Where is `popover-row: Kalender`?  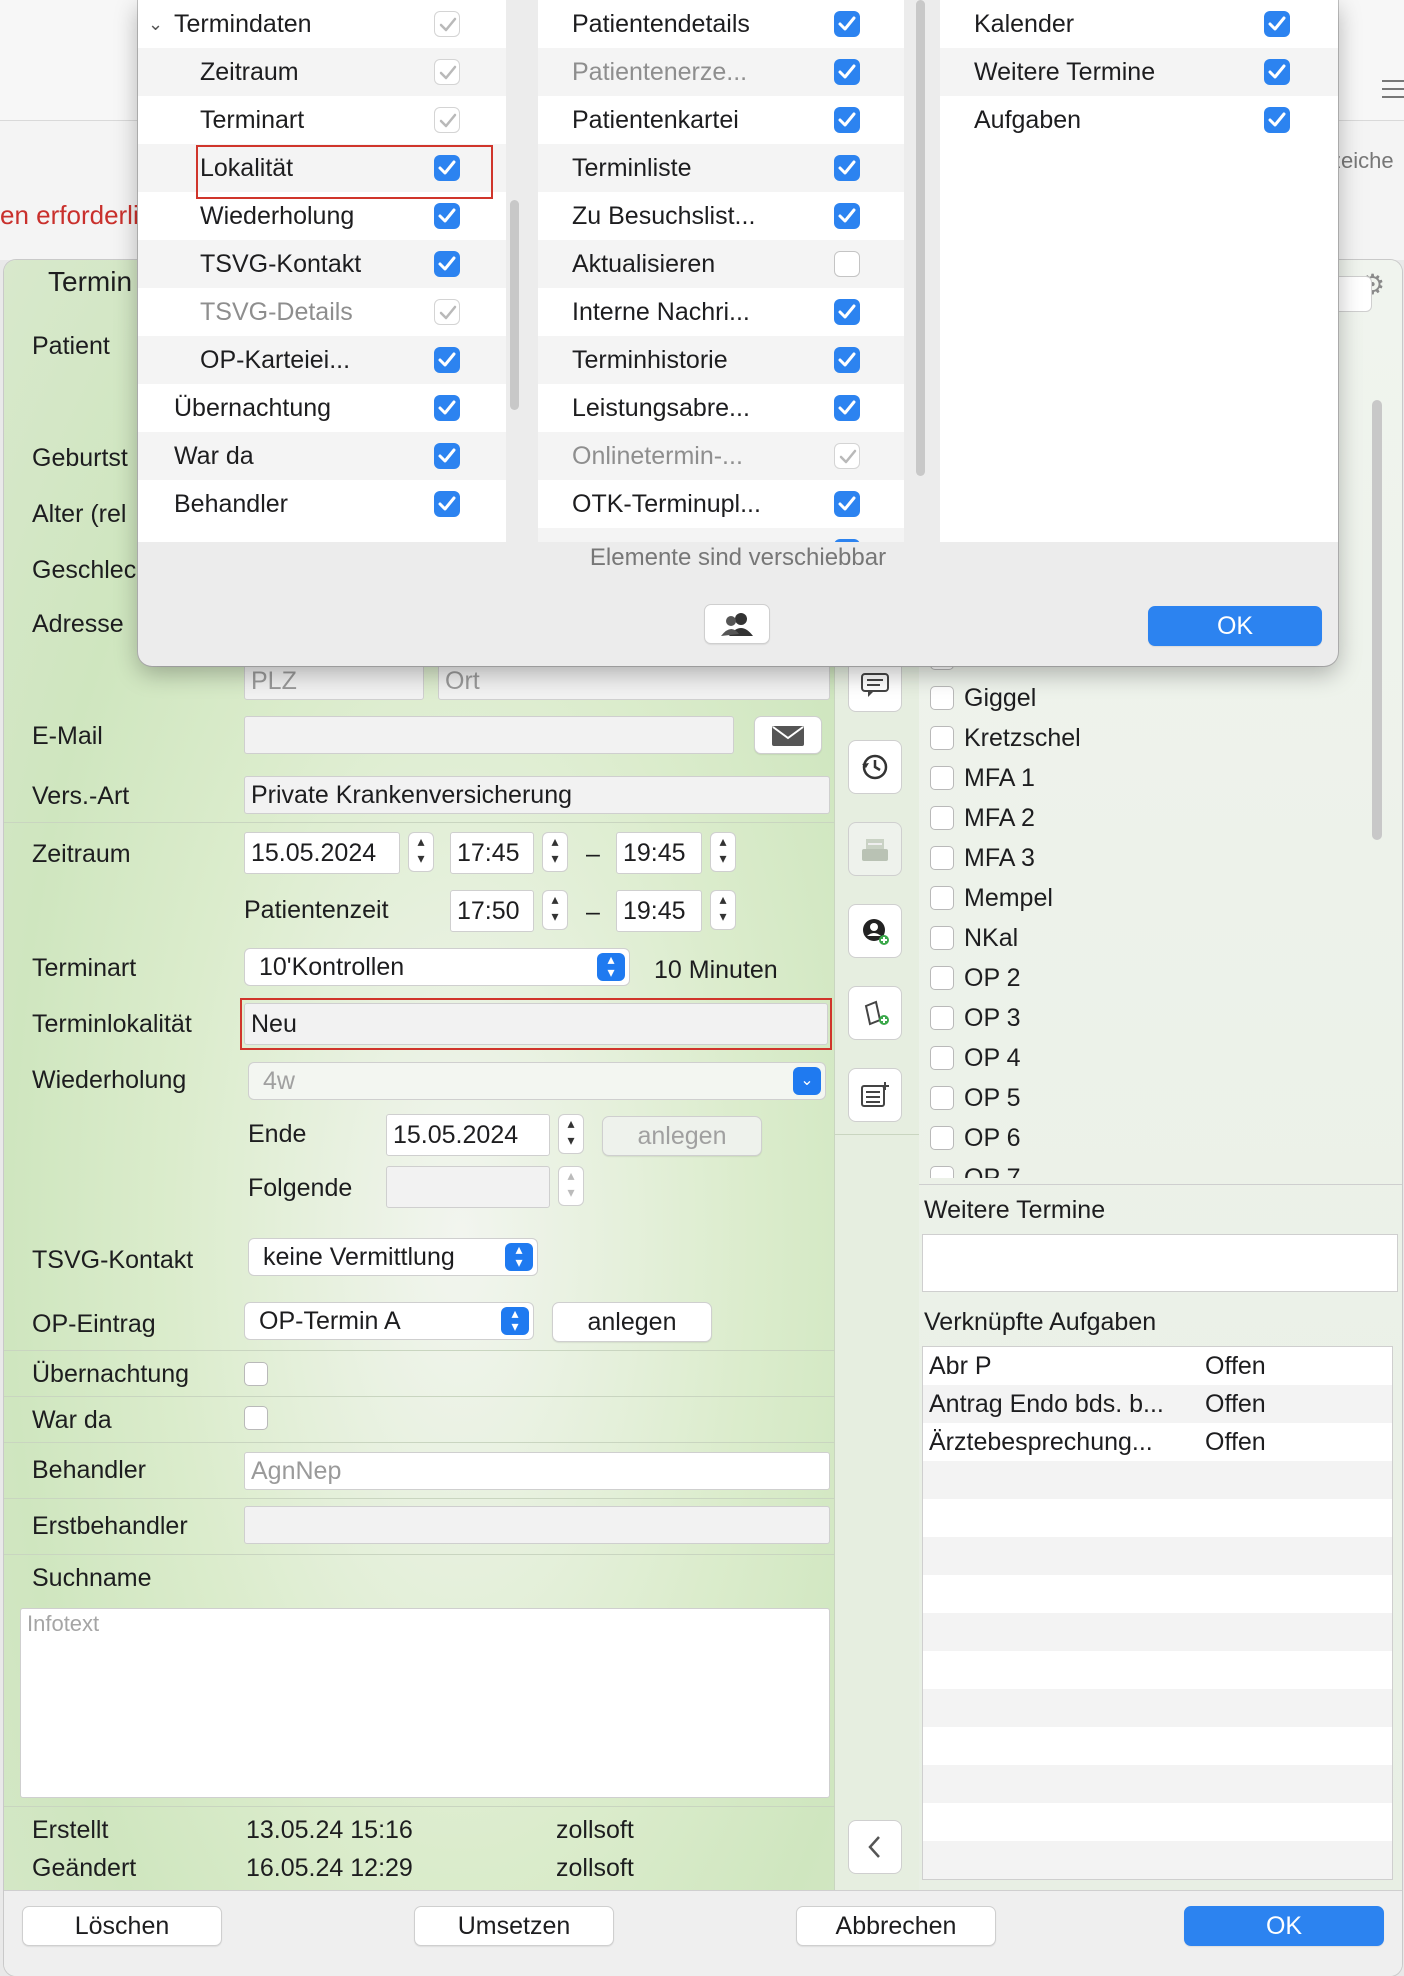 popover-row: Kalender is located at coordinates (1139, 24).